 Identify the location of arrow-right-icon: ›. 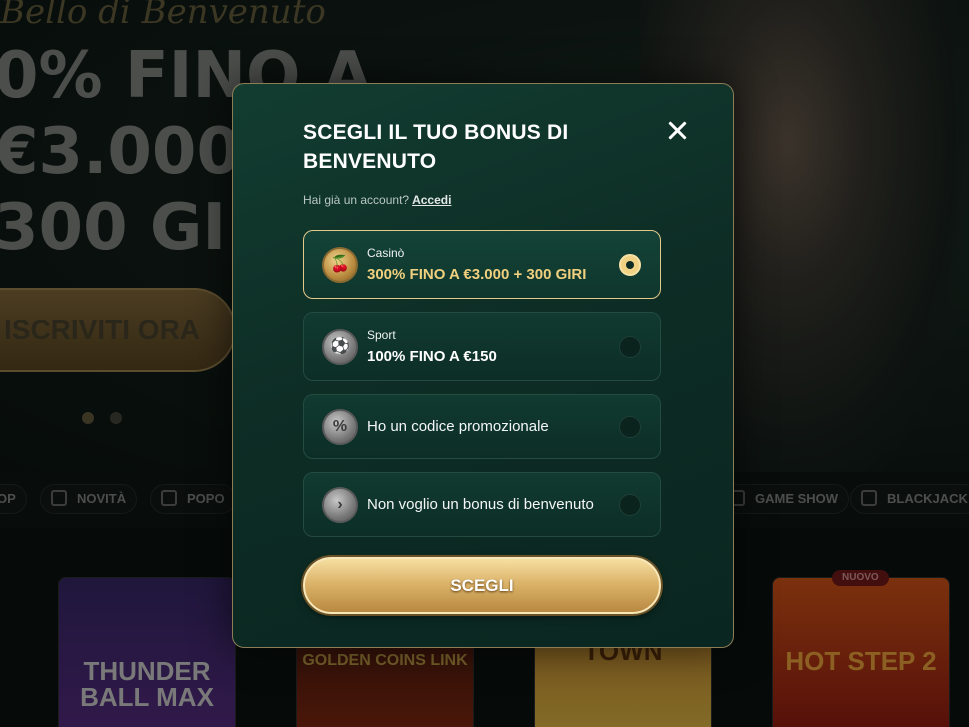
(340, 505).